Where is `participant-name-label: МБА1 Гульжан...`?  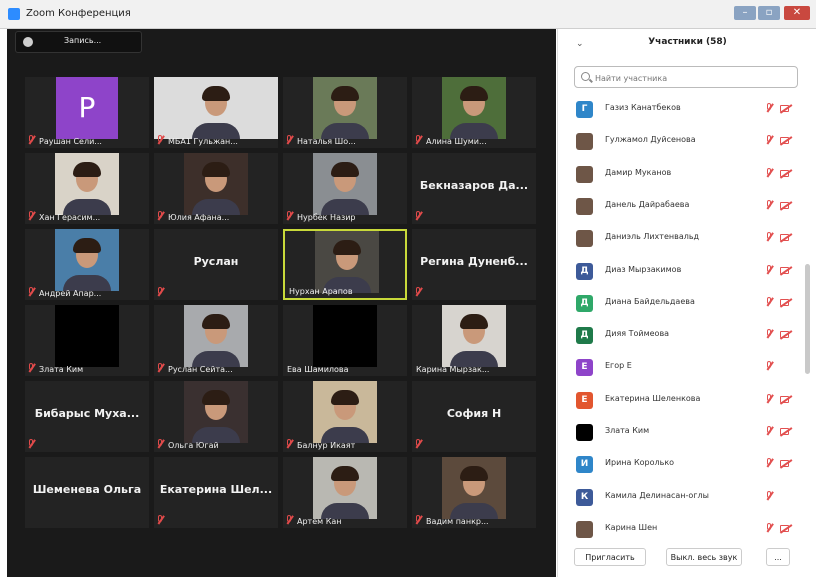
participant-name-label: МБА1 Гульжан... is located at coordinates (203, 141).